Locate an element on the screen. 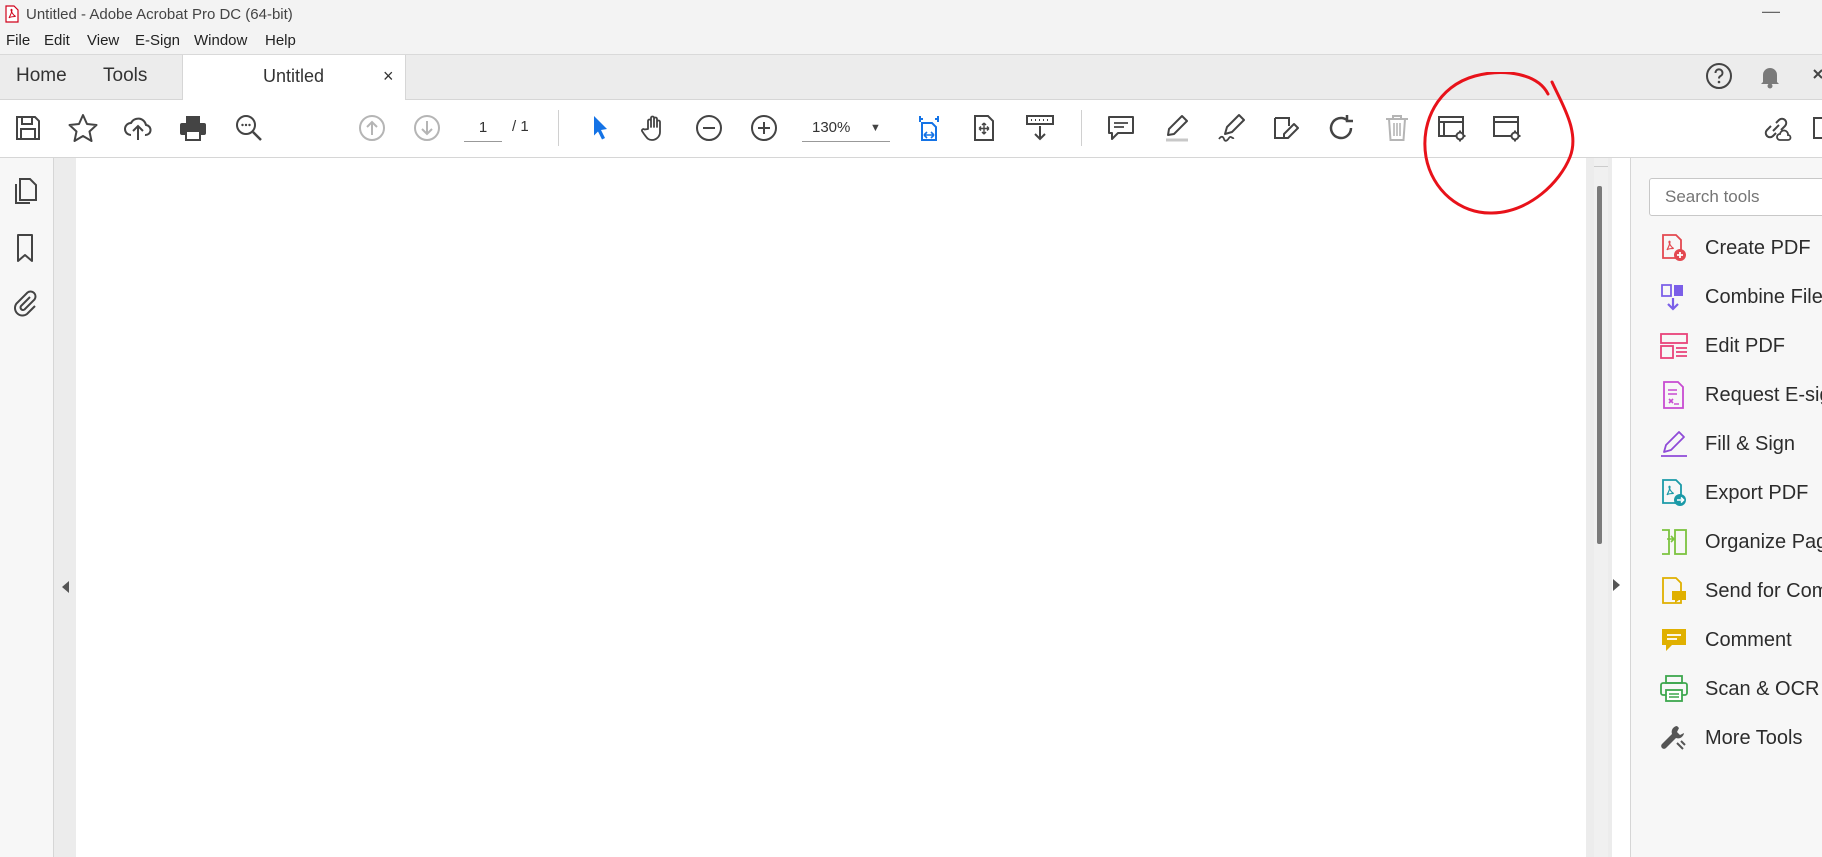 This screenshot has width=1822, height=857. search-tools-input is located at coordinates (1735, 197).